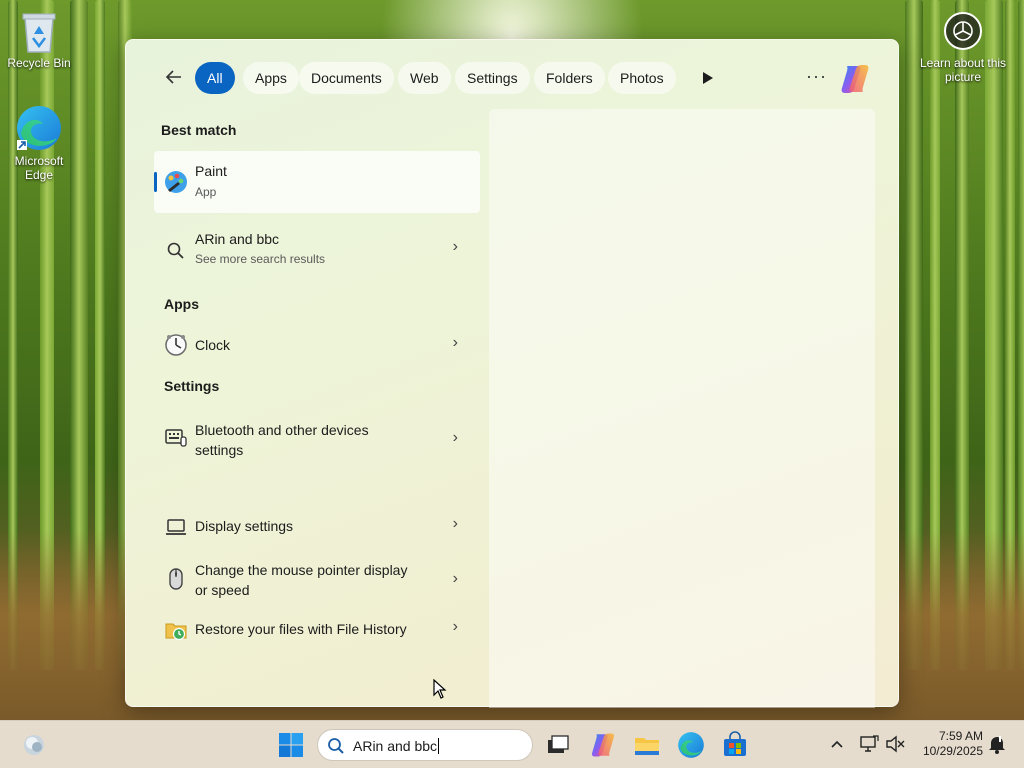 This screenshot has width=1024, height=768. I want to click on filter-chip-folders: Folders, so click(569, 78).